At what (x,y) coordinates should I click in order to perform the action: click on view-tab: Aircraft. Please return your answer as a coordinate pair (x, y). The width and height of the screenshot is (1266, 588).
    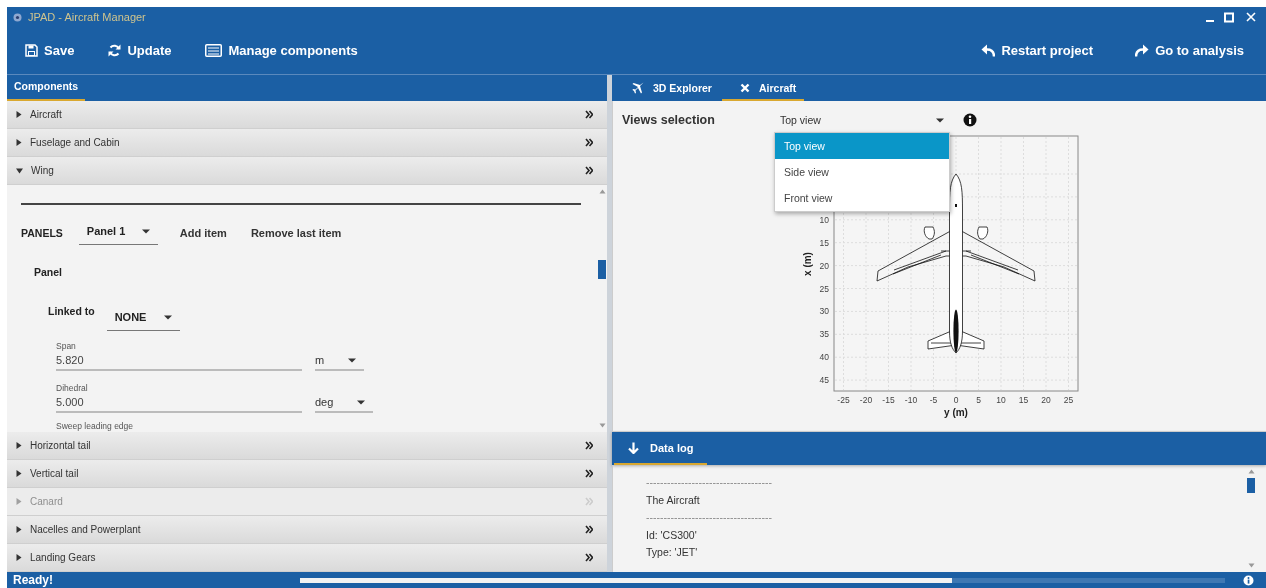
    Looking at the image, I should click on (763, 88).